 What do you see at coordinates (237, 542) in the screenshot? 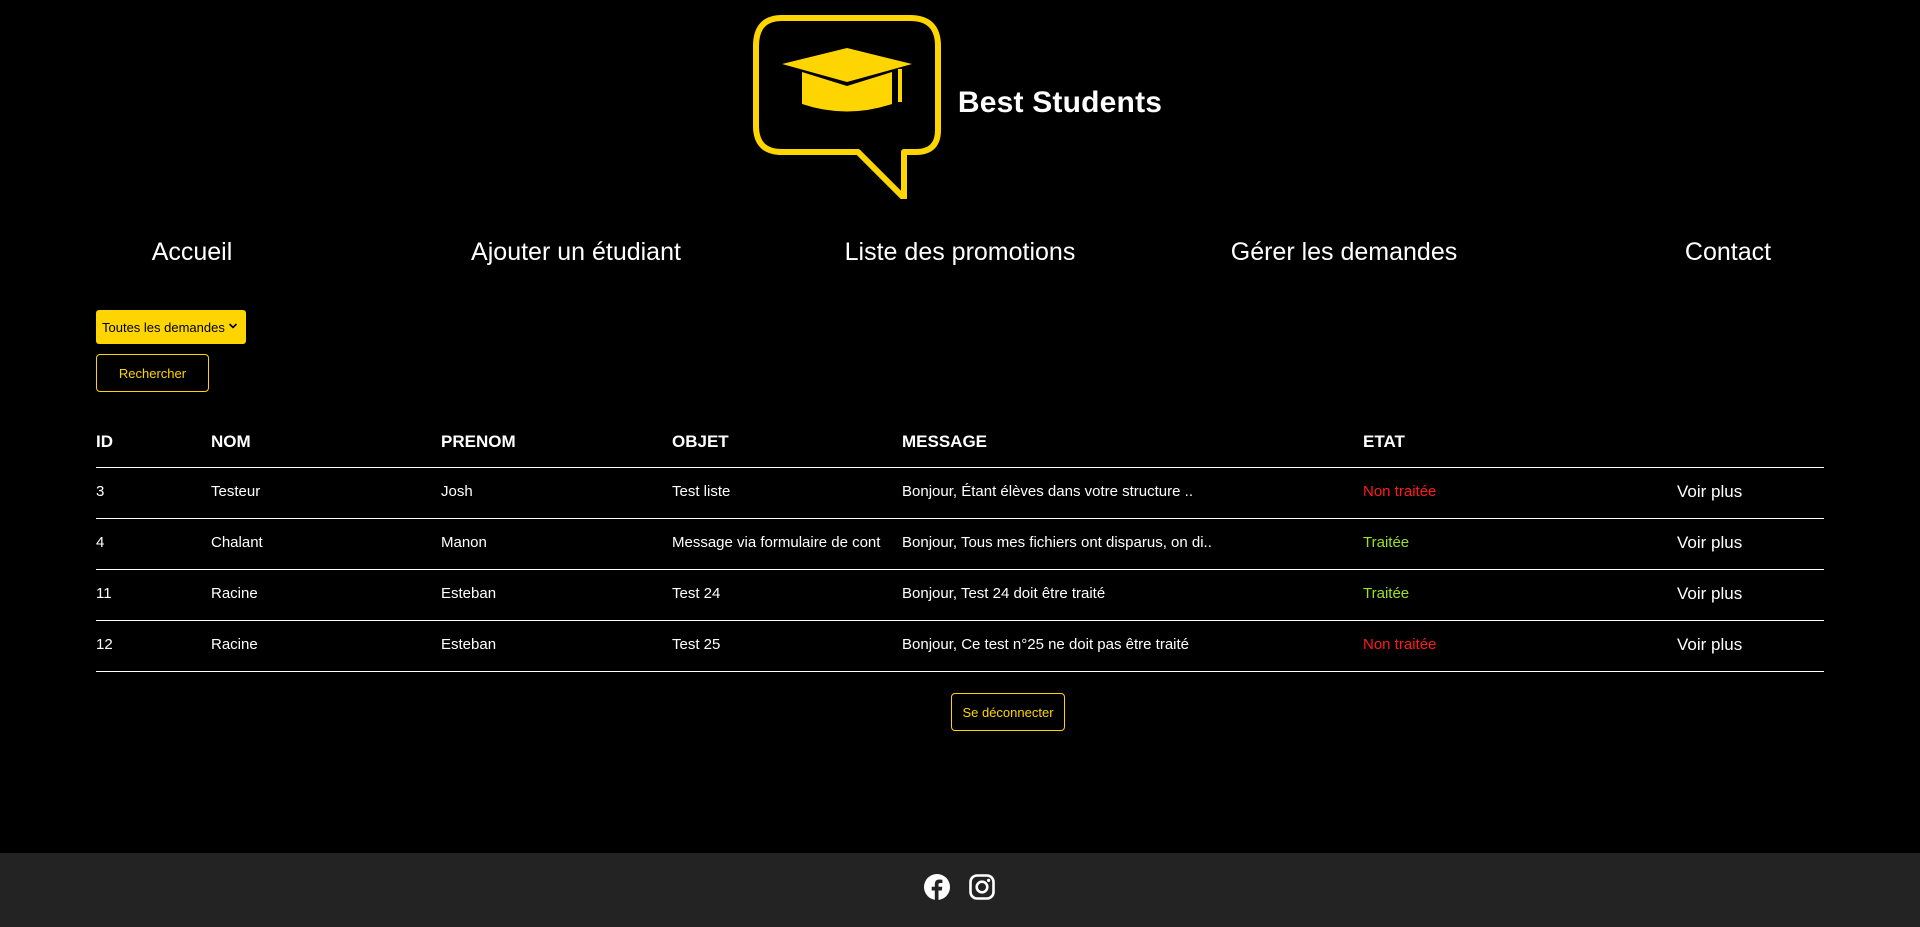
I see `cell-nom: Chalant` at bounding box center [237, 542].